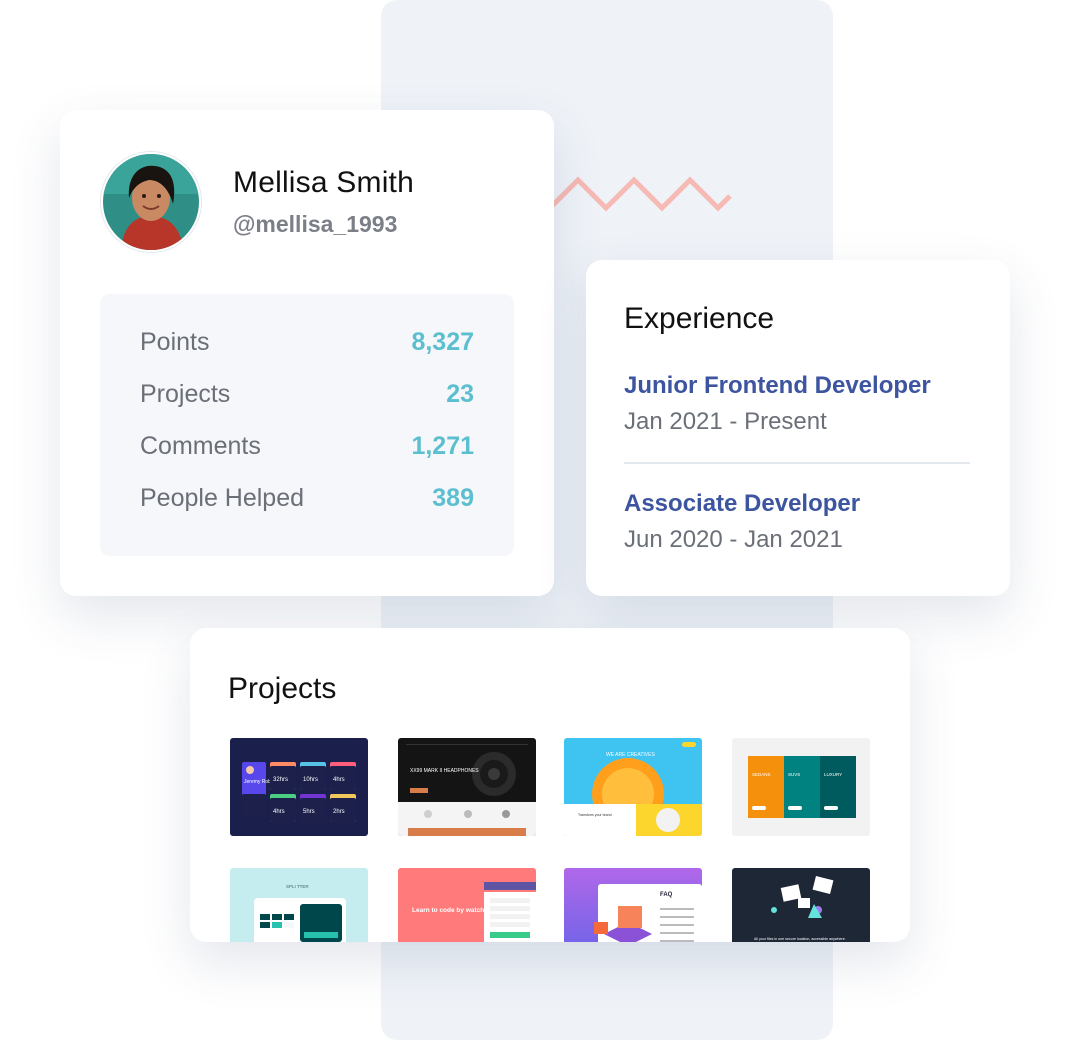 Image resolution: width=1070 pixels, height=1042 pixels. Describe the element at coordinates (444, 771) in the screenshot. I see `thumb-text: XX99 MARK II HEADPHONES` at that location.